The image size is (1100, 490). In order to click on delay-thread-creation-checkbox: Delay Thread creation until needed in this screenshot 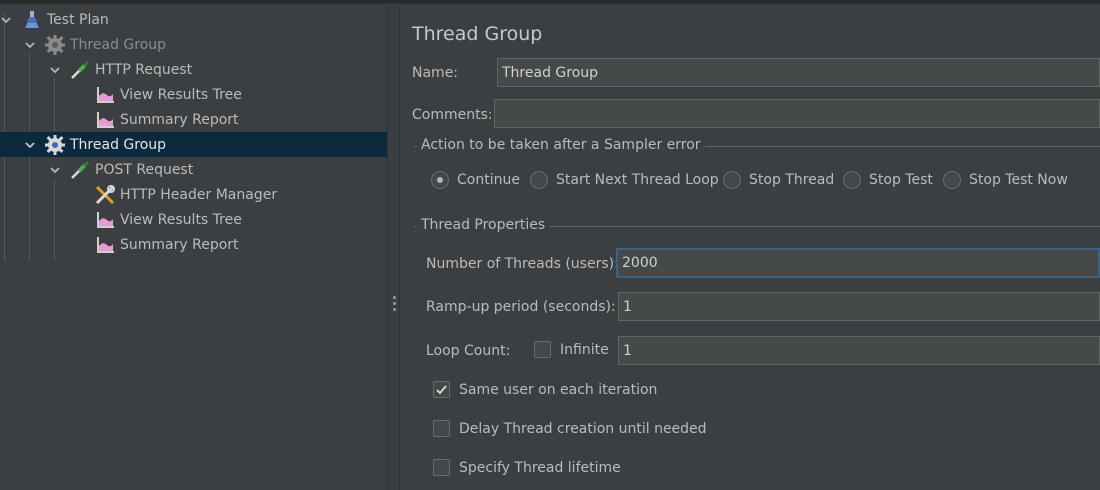, I will do `click(570, 428)`.